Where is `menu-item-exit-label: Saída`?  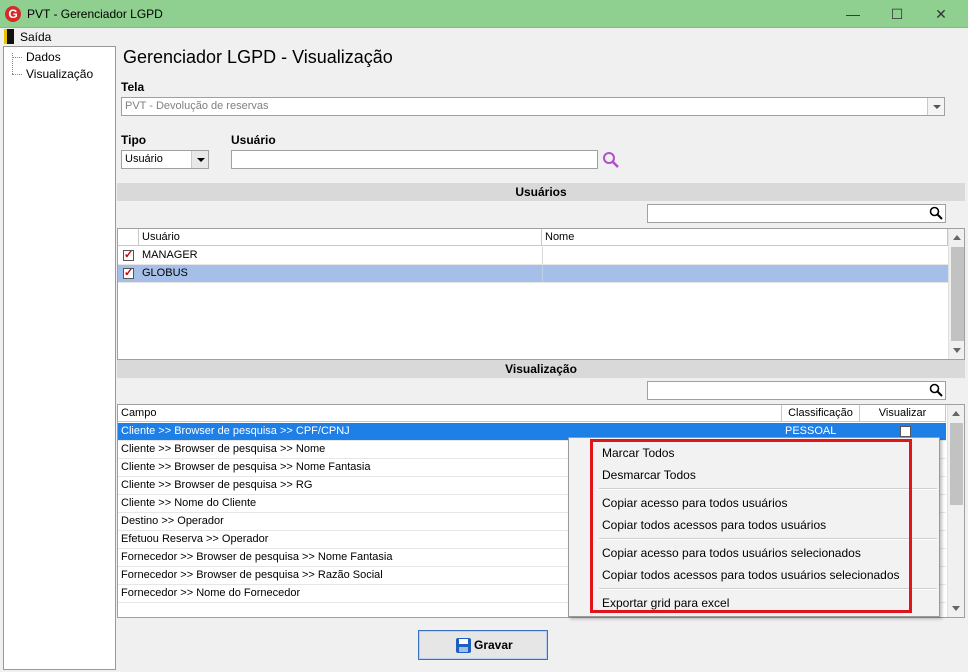
menu-item-exit-label: Saída is located at coordinates (36, 37).